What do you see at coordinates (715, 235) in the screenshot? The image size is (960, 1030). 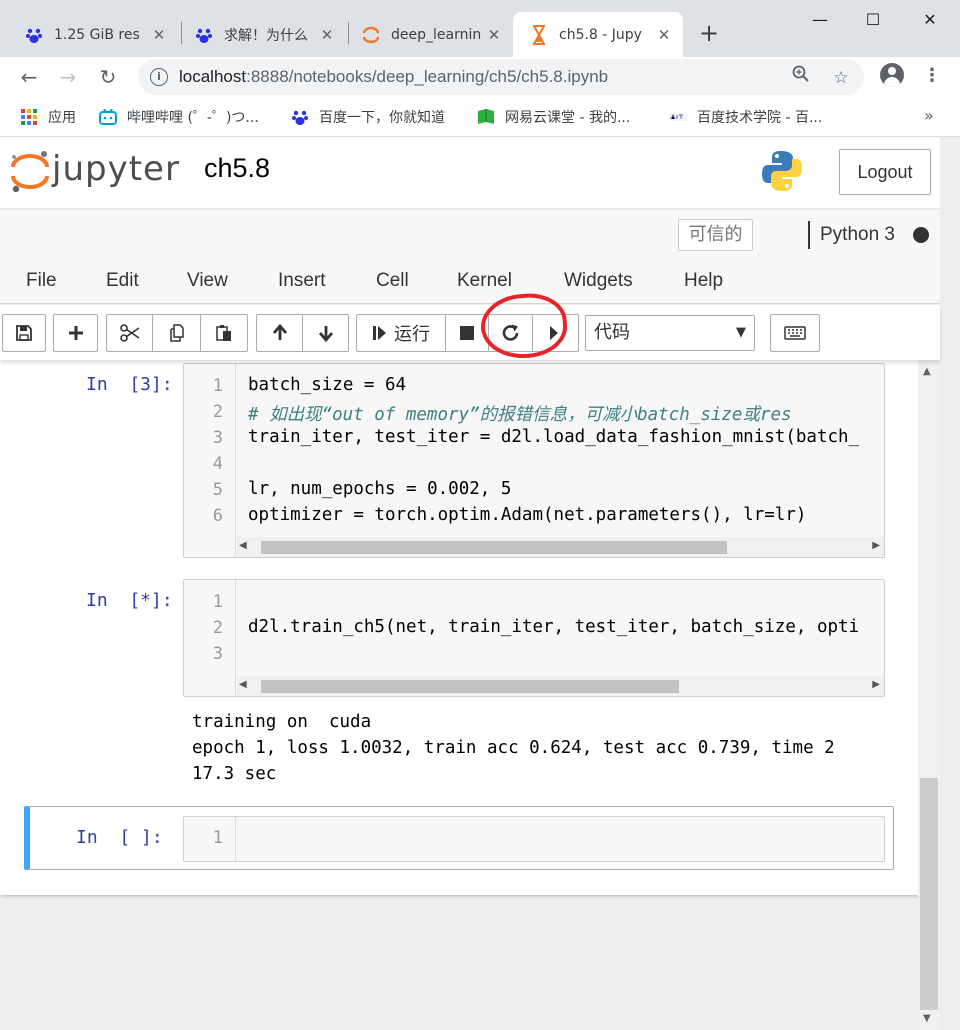 I see `trusted-indicator: 可信的` at bounding box center [715, 235].